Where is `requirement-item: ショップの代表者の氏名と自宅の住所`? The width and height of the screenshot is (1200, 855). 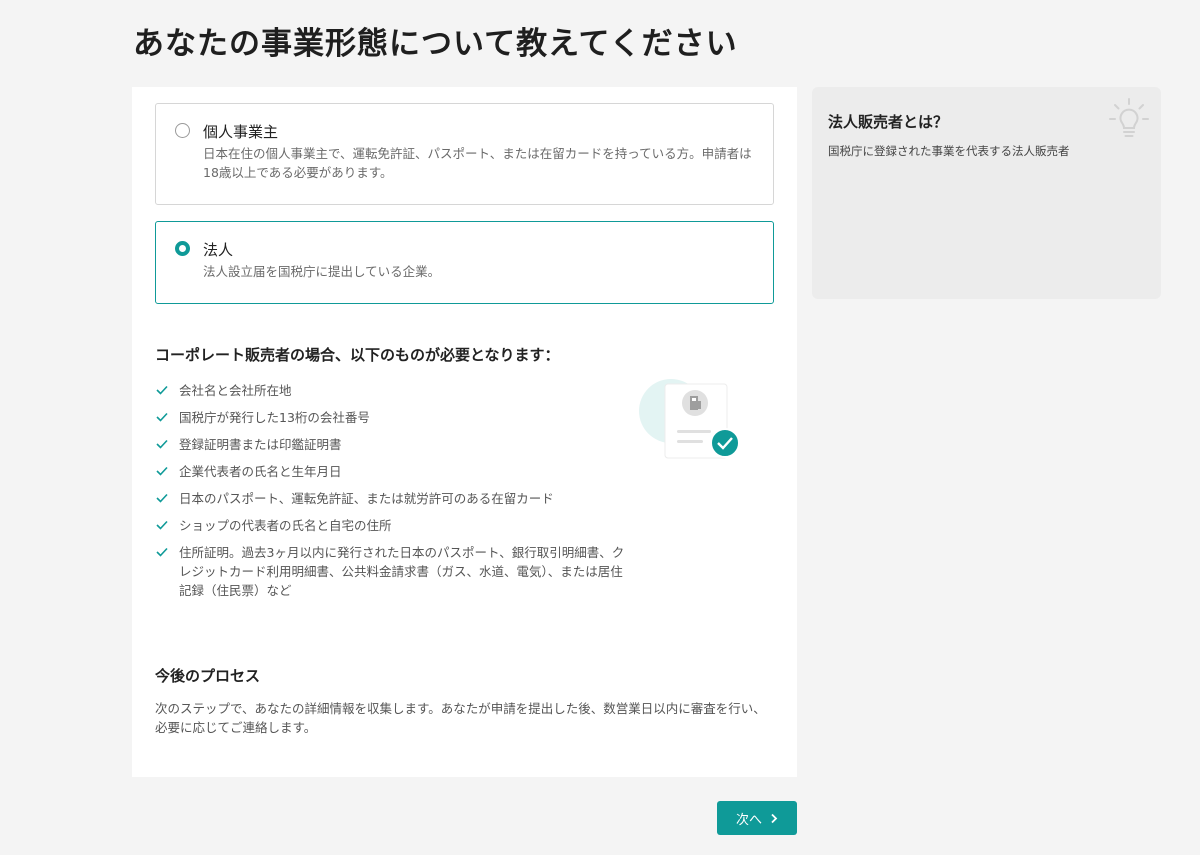 requirement-item: ショップの代表者の氏名と自宅の住所 is located at coordinates (390, 525).